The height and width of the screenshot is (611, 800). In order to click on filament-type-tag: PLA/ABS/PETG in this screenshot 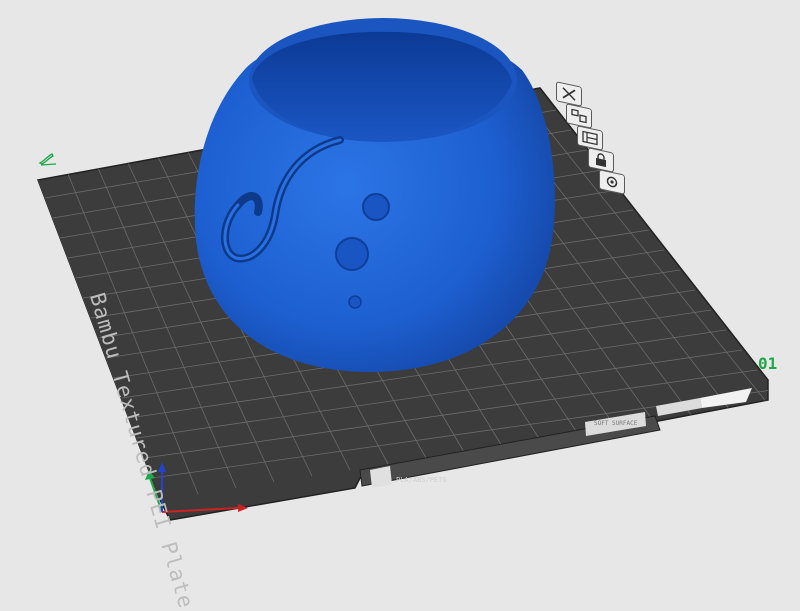, I will do `click(421, 480)`.